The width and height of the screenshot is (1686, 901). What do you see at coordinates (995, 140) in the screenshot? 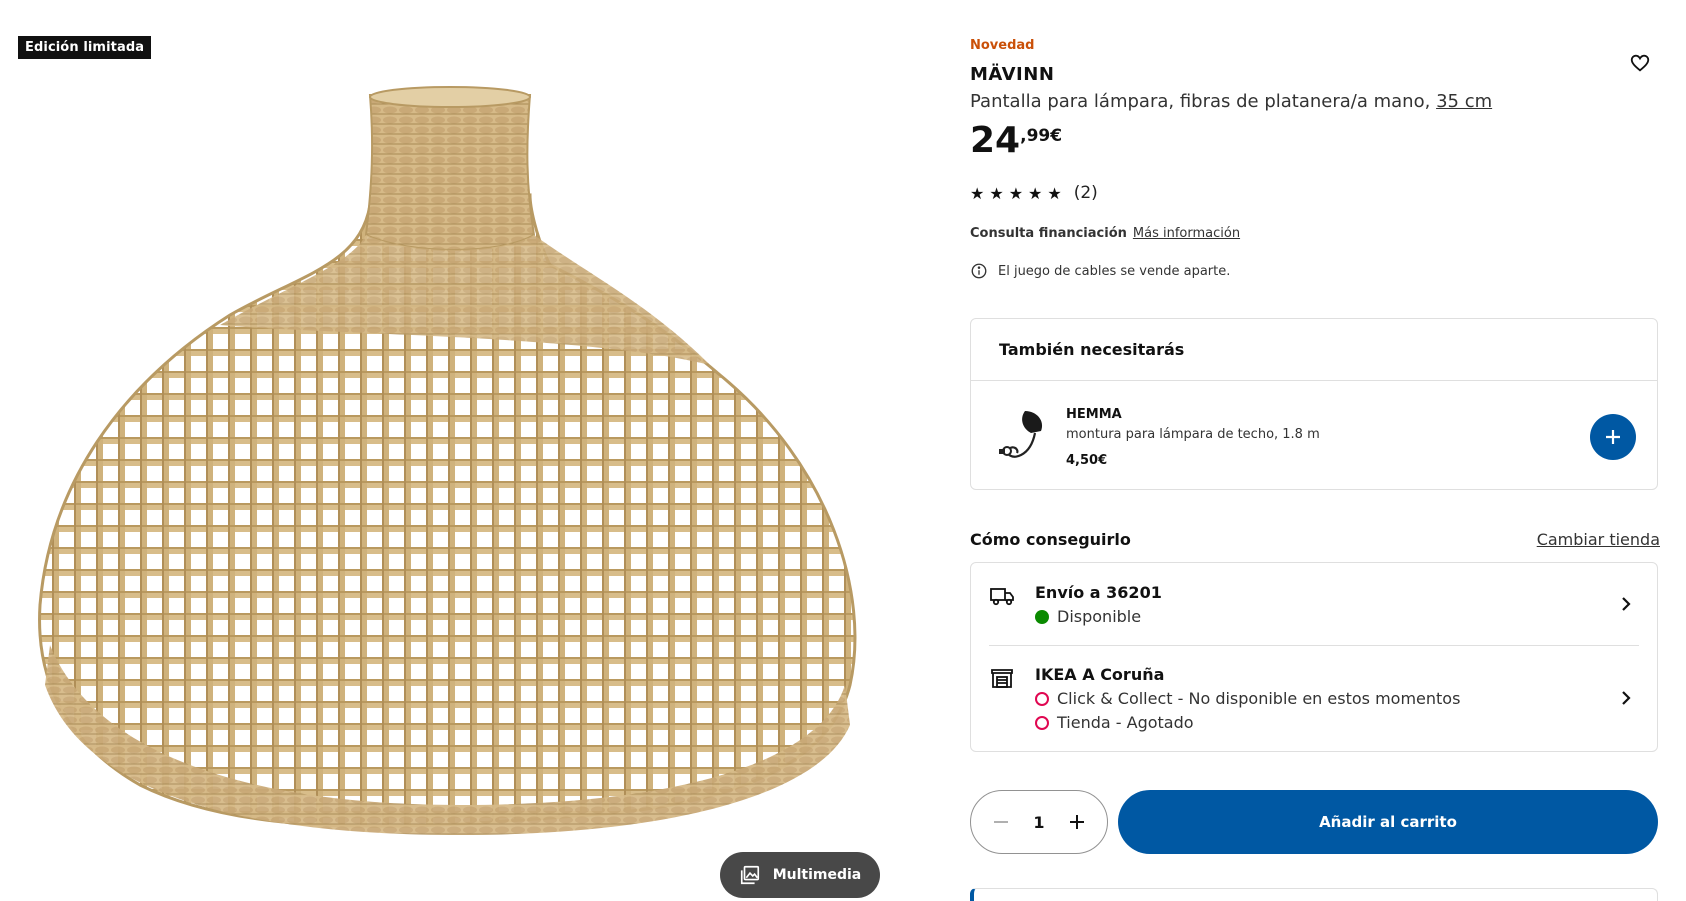
I see `price-integer: 24` at bounding box center [995, 140].